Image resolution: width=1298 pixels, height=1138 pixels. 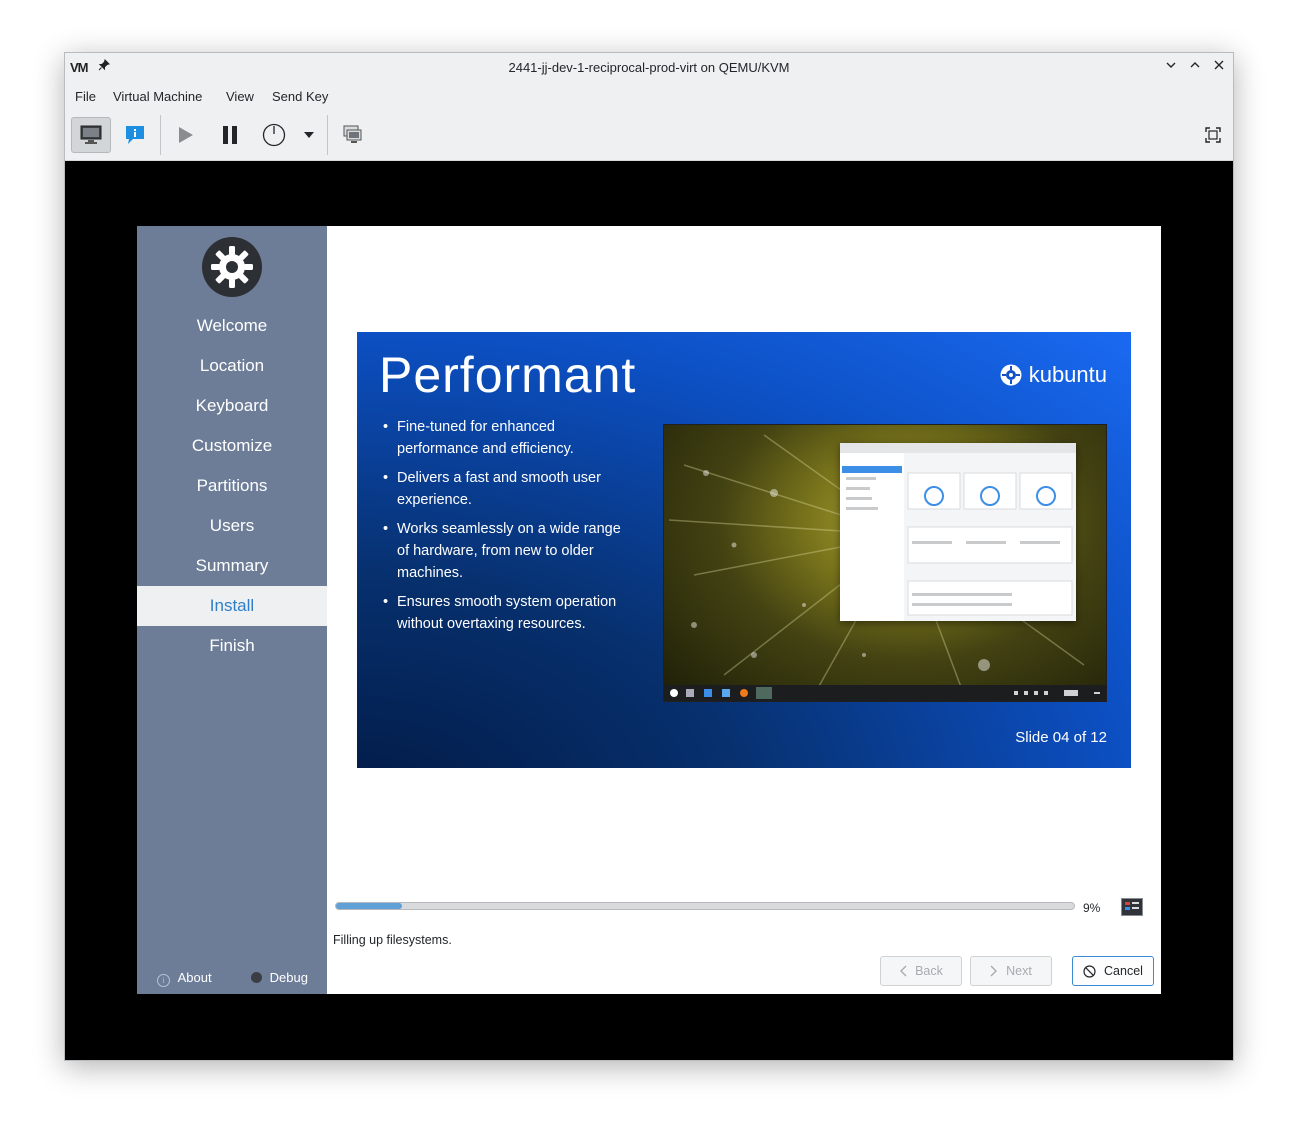 What do you see at coordinates (1195, 67) in the screenshot?
I see `maximize-icon` at bounding box center [1195, 67].